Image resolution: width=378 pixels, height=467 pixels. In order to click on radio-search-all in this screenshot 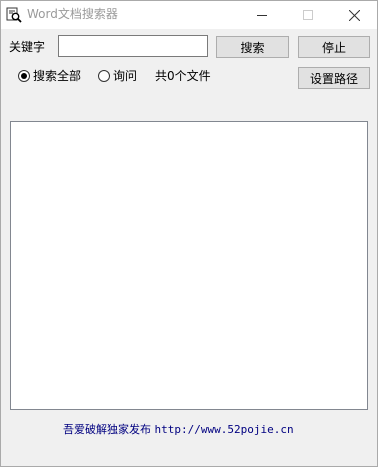, I will do `click(24, 76)`.